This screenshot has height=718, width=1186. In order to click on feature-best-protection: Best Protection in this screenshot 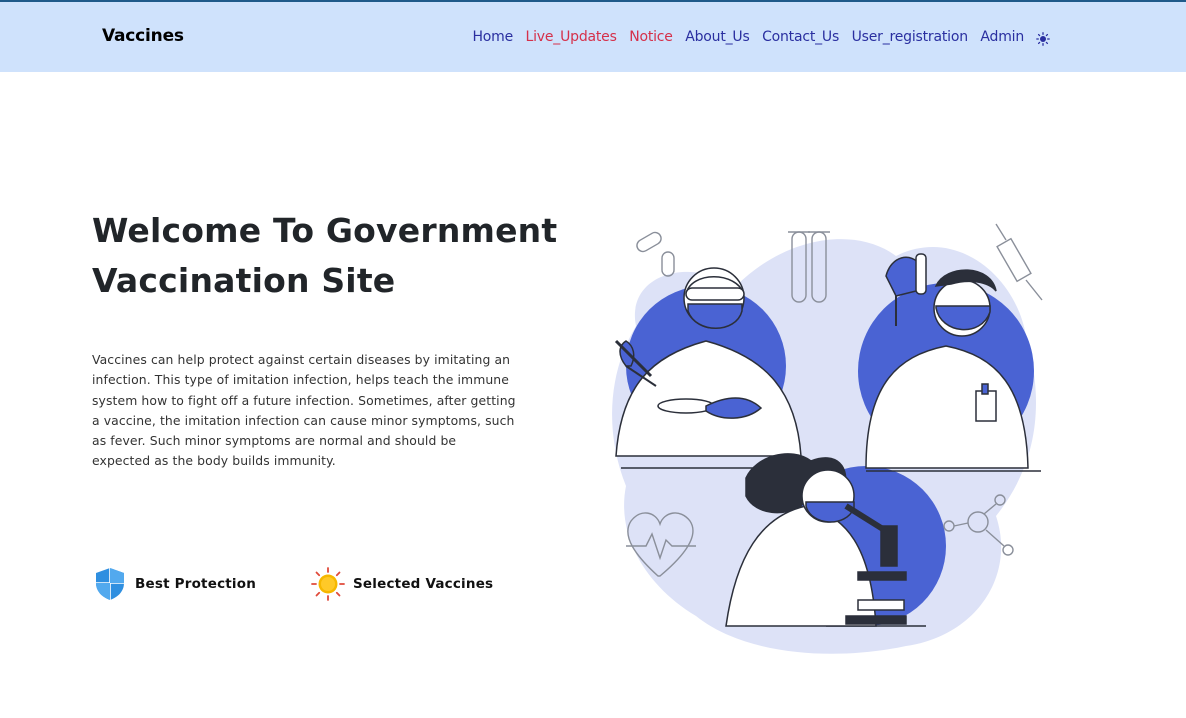, I will do `click(174, 584)`.